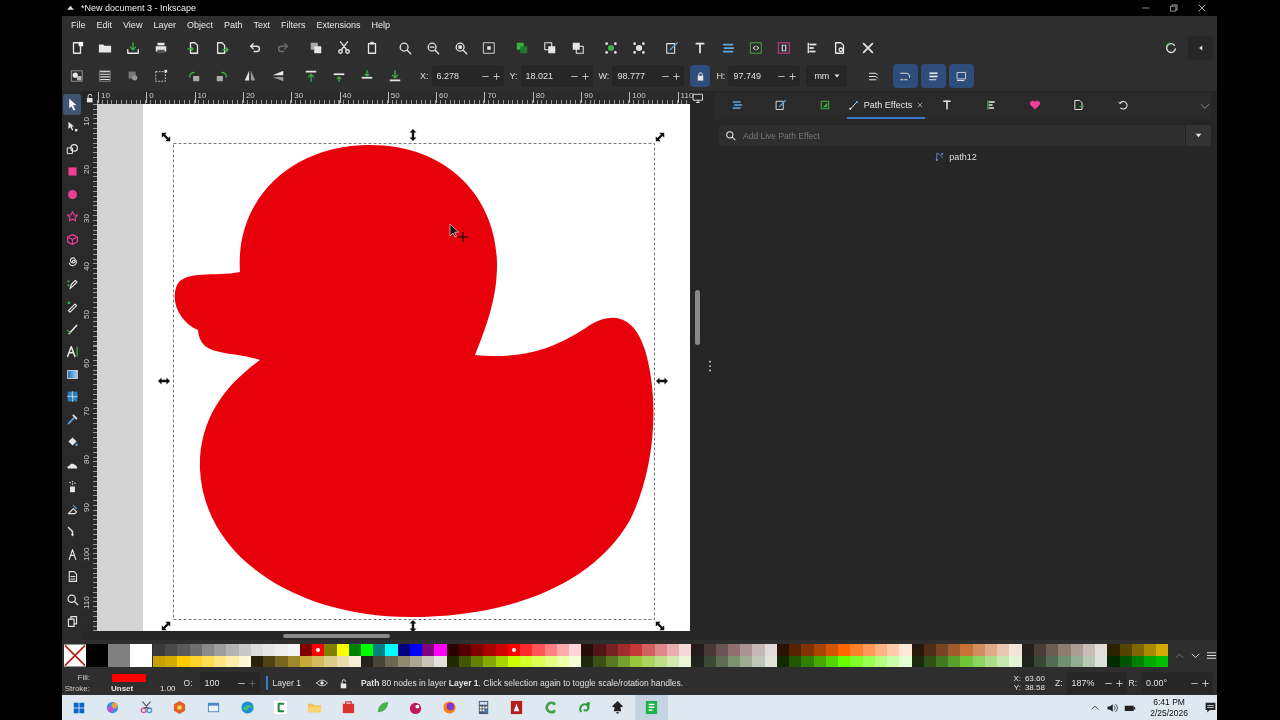  I want to click on opacity-label: O:, so click(188, 683).